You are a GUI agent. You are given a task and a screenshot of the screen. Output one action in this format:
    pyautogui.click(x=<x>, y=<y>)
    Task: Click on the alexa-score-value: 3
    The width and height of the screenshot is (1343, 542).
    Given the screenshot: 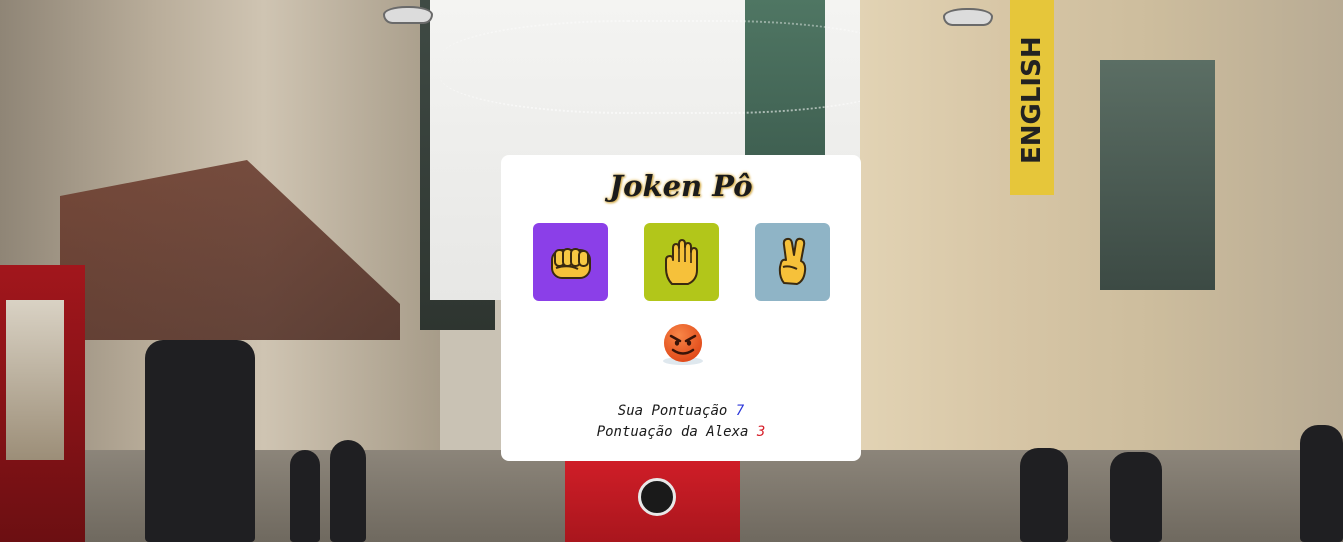 What is the action you would take?
    pyautogui.click(x=761, y=432)
    